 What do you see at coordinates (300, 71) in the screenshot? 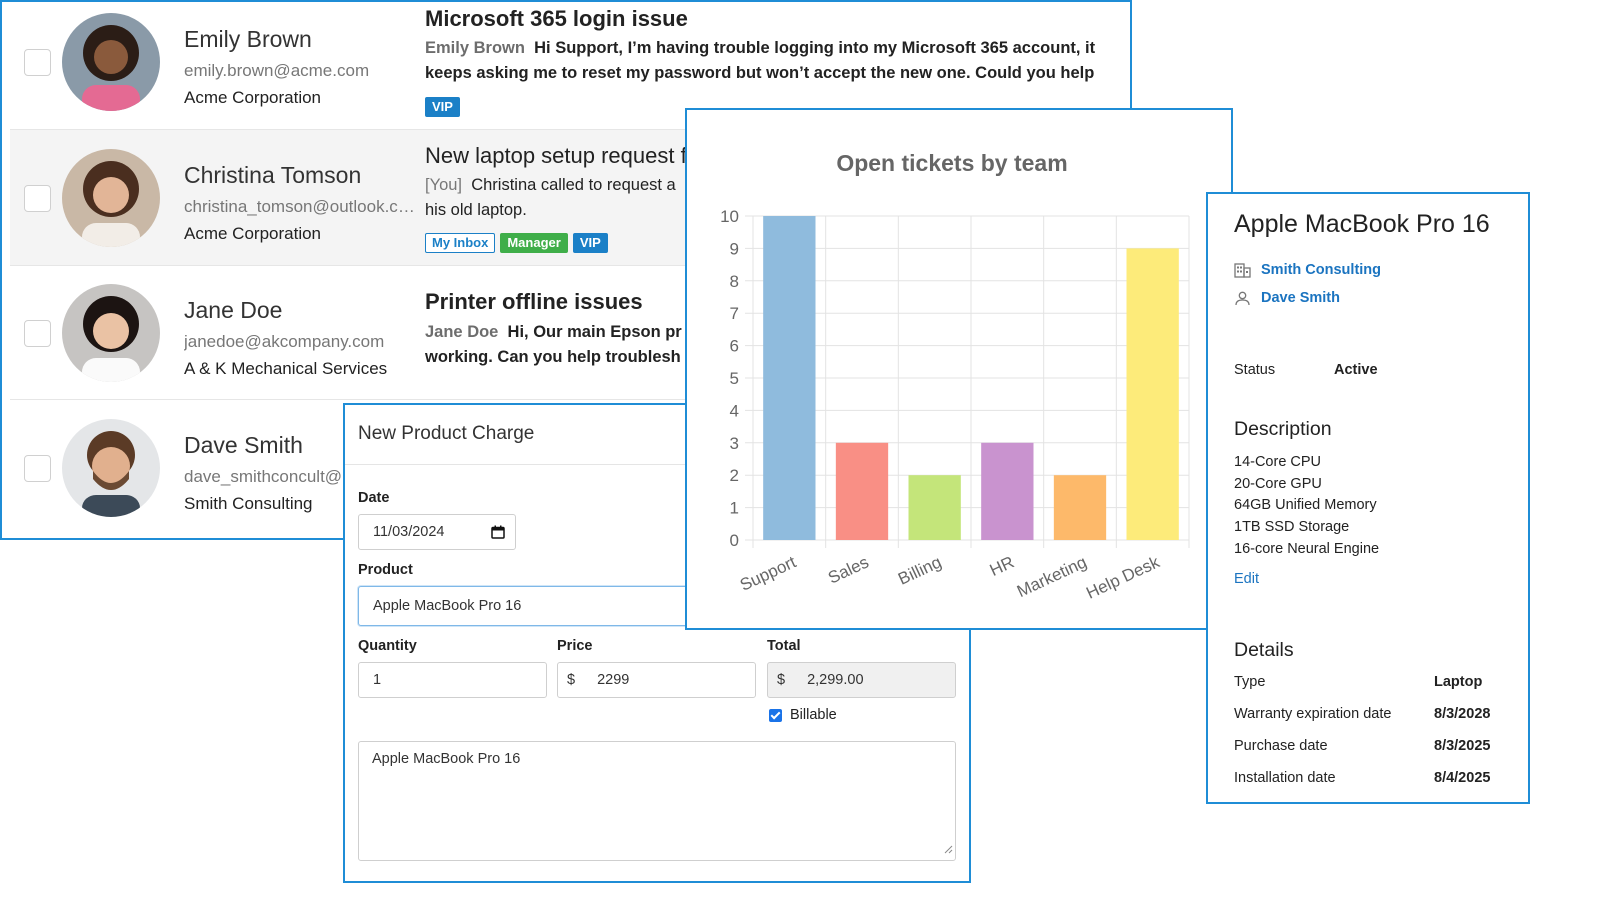
I see `contact-email: emily.brown@acme.com` at bounding box center [300, 71].